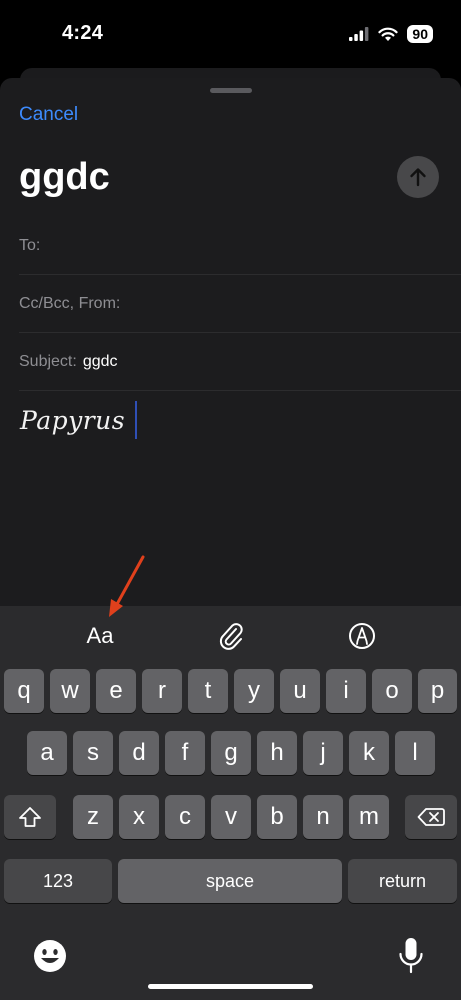 This screenshot has width=461, height=1000. I want to click on subject-field: Subject: ggdc, so click(240, 362).